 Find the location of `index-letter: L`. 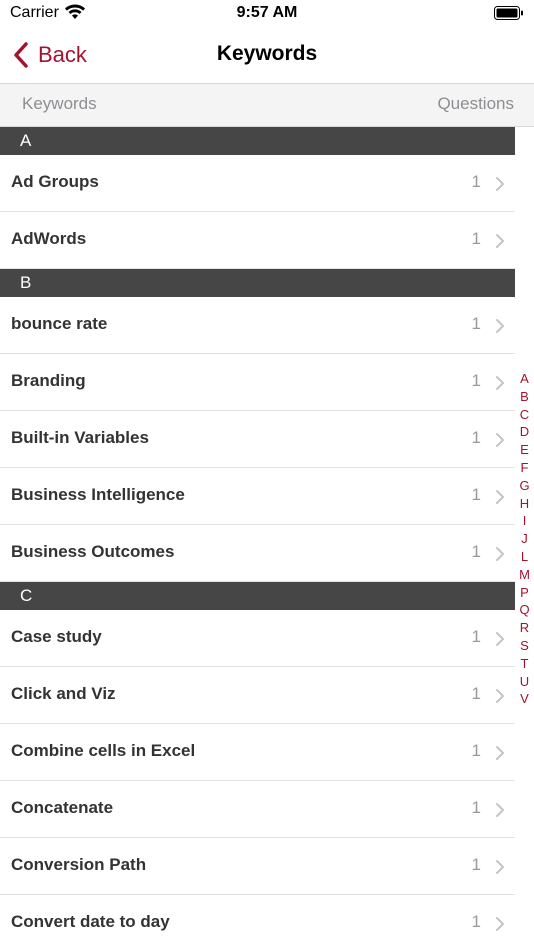

index-letter: L is located at coordinates (524, 557).